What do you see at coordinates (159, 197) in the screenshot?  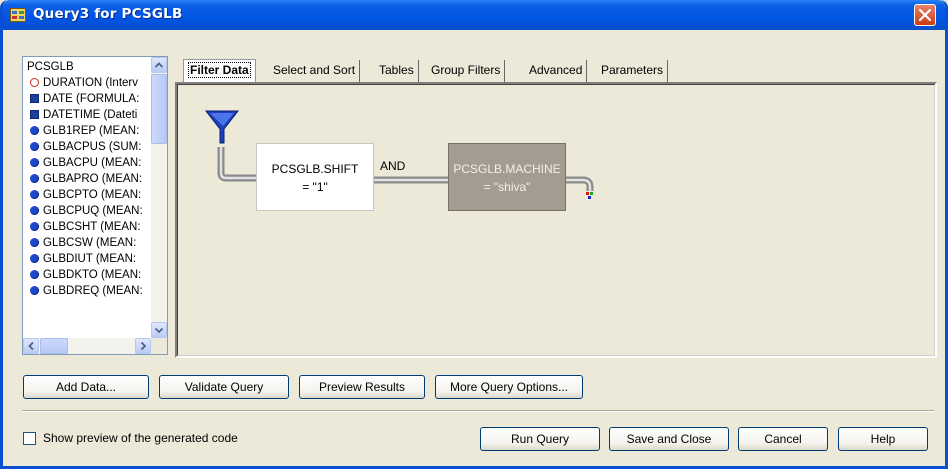 I see `vertical-scrollbar` at bounding box center [159, 197].